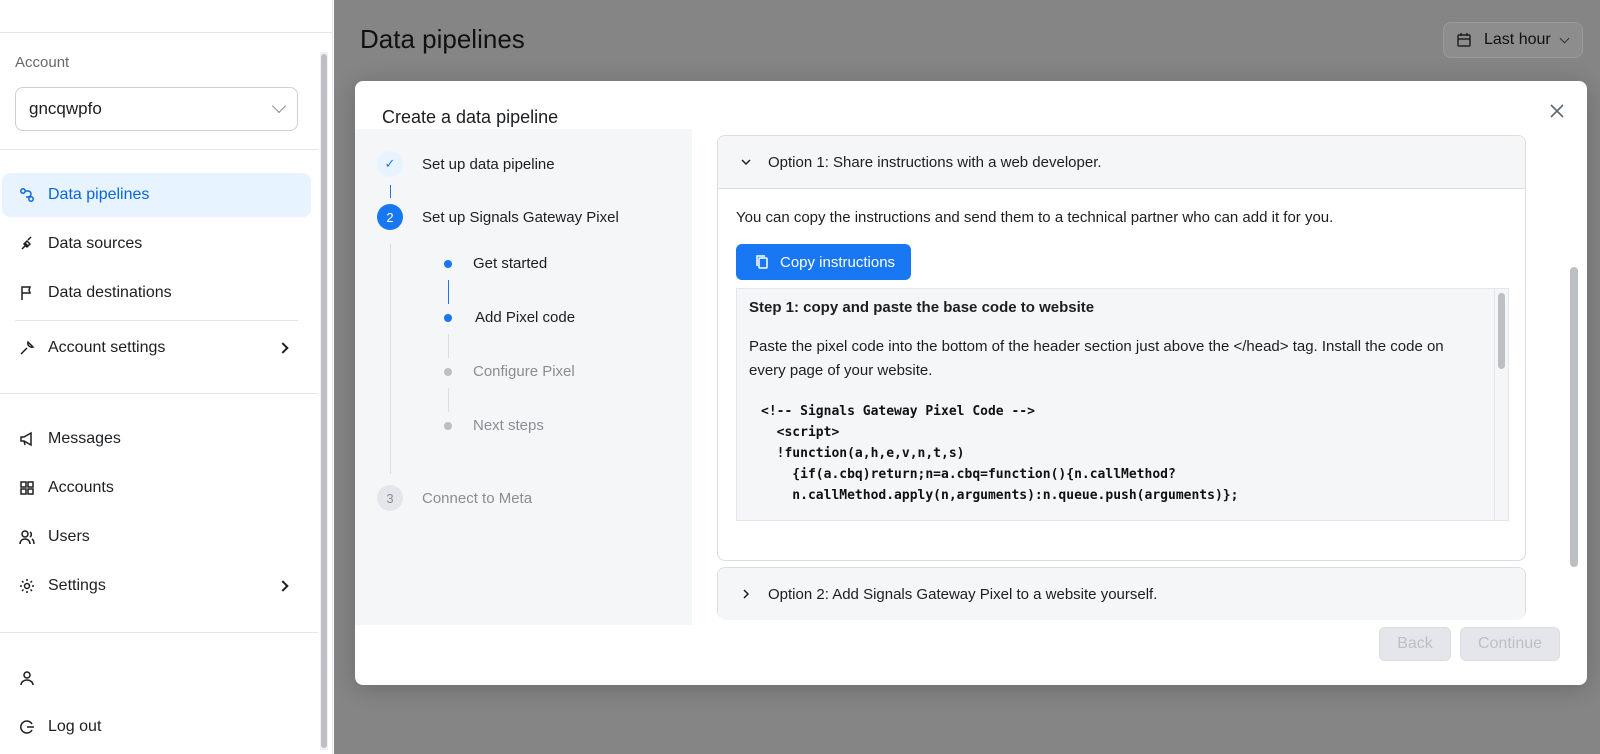 This screenshot has width=1600, height=754. What do you see at coordinates (762, 262) in the screenshot?
I see `copy-icon` at bounding box center [762, 262].